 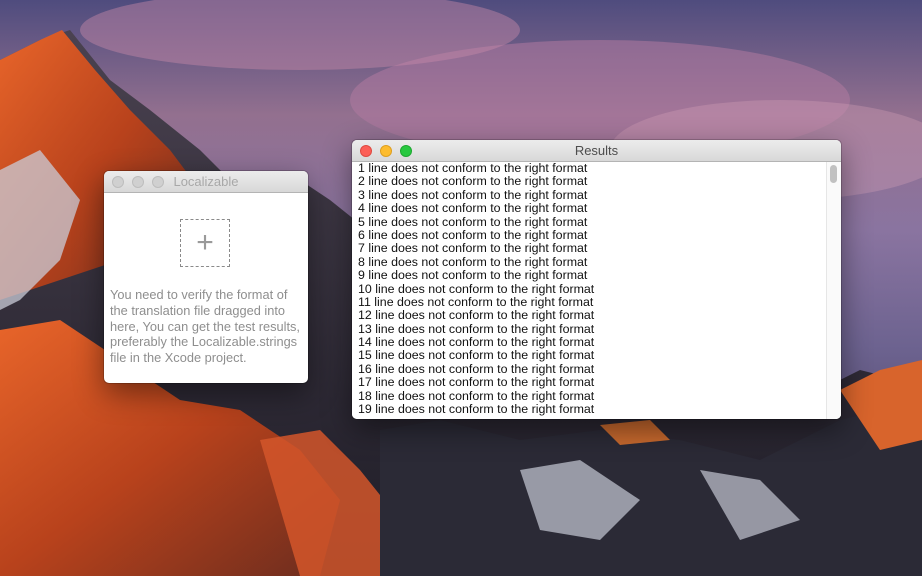 I want to click on results-titlebar: Results, so click(x=596, y=151).